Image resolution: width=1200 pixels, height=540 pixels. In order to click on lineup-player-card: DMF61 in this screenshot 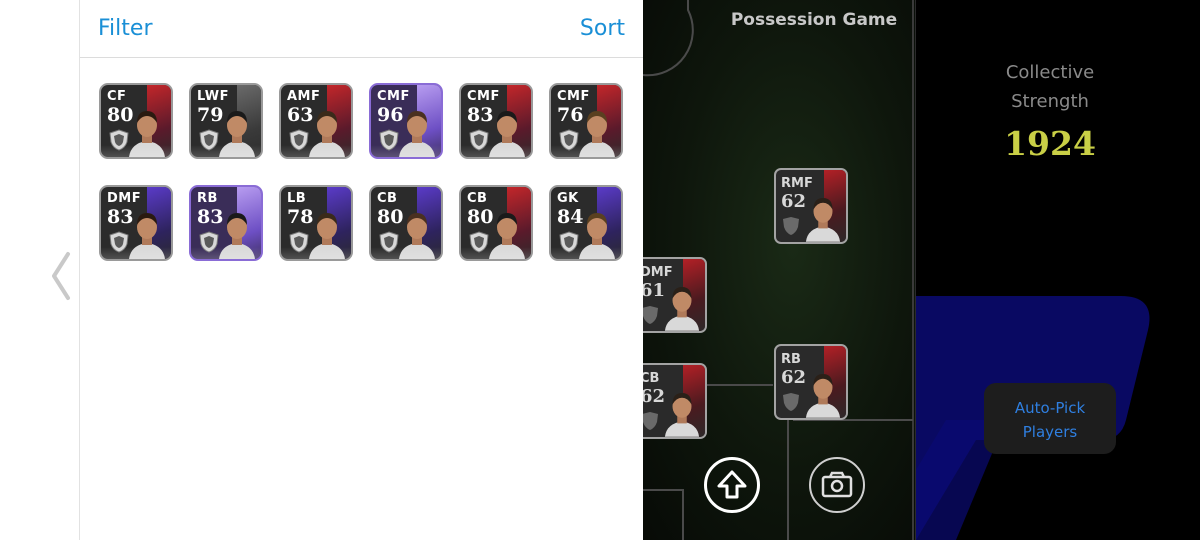, I will do `click(675, 295)`.